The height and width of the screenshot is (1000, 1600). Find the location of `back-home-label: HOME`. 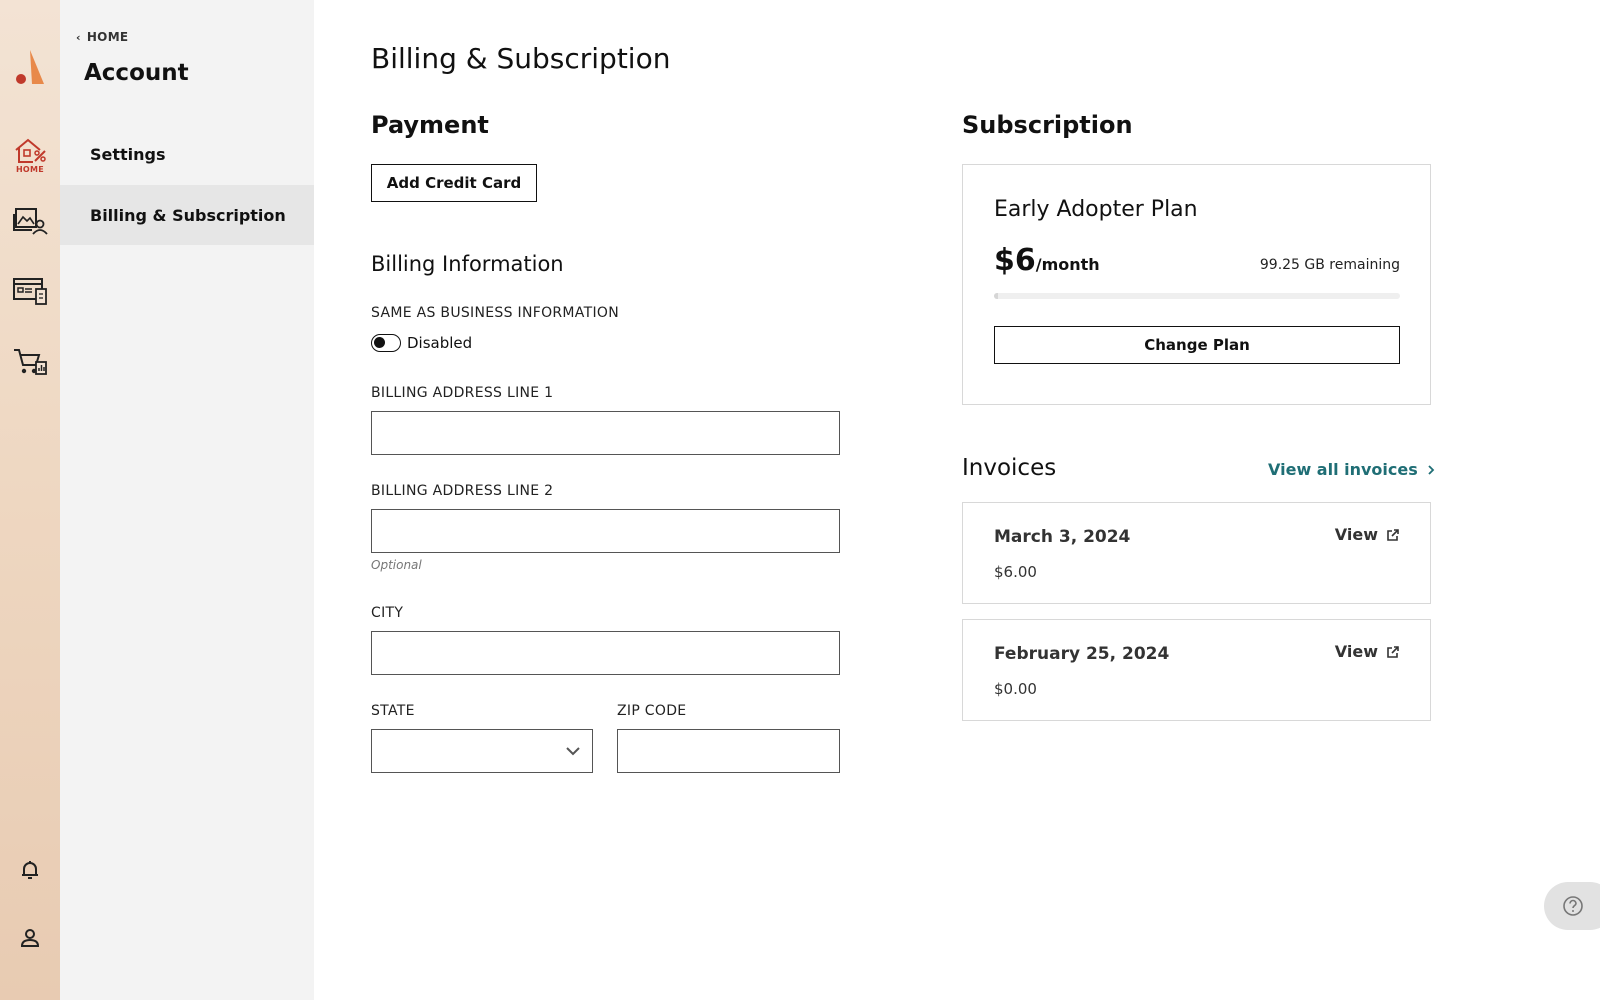

back-home-label: HOME is located at coordinates (107, 37).